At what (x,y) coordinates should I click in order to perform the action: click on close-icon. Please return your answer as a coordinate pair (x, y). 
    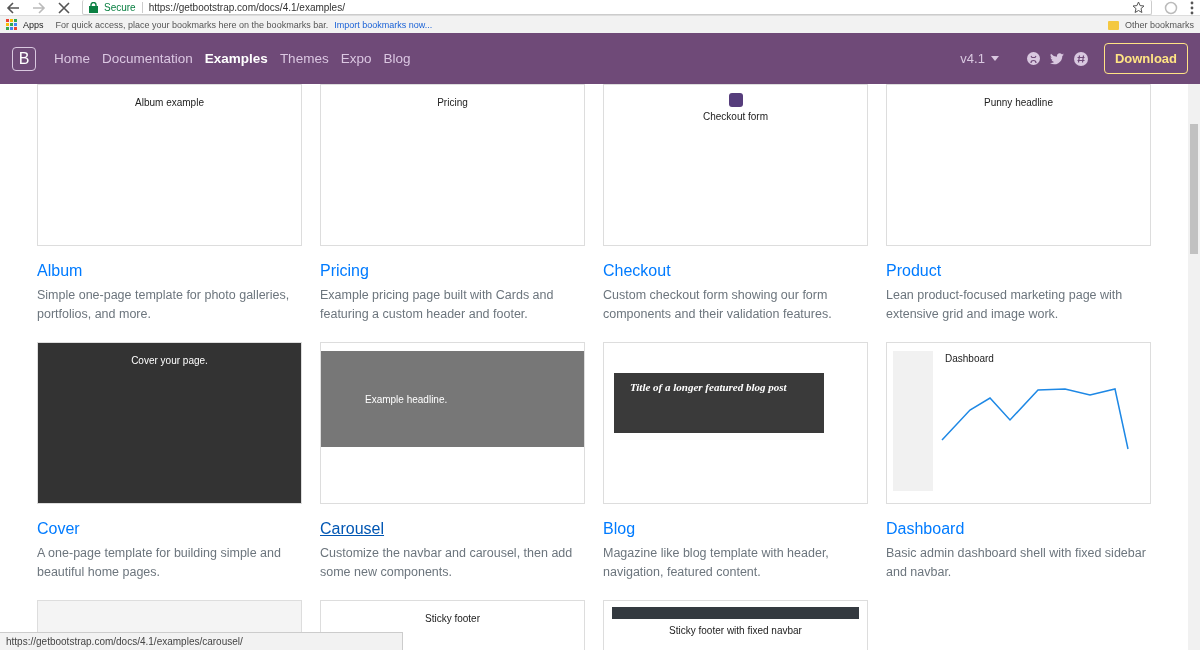
    Looking at the image, I should click on (64, 7).